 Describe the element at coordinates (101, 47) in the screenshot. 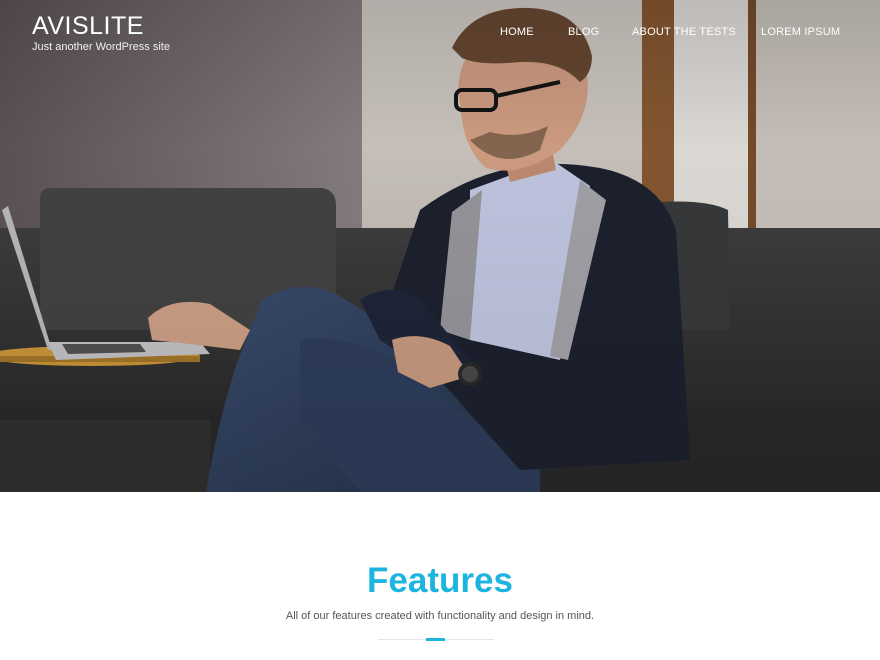

I see `site-tagline: Just another WordPress site` at that location.